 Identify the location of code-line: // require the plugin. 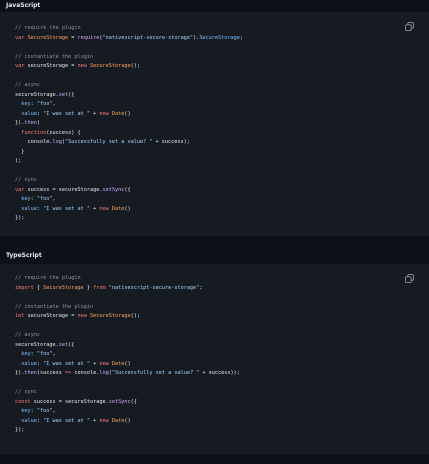
(127, 279).